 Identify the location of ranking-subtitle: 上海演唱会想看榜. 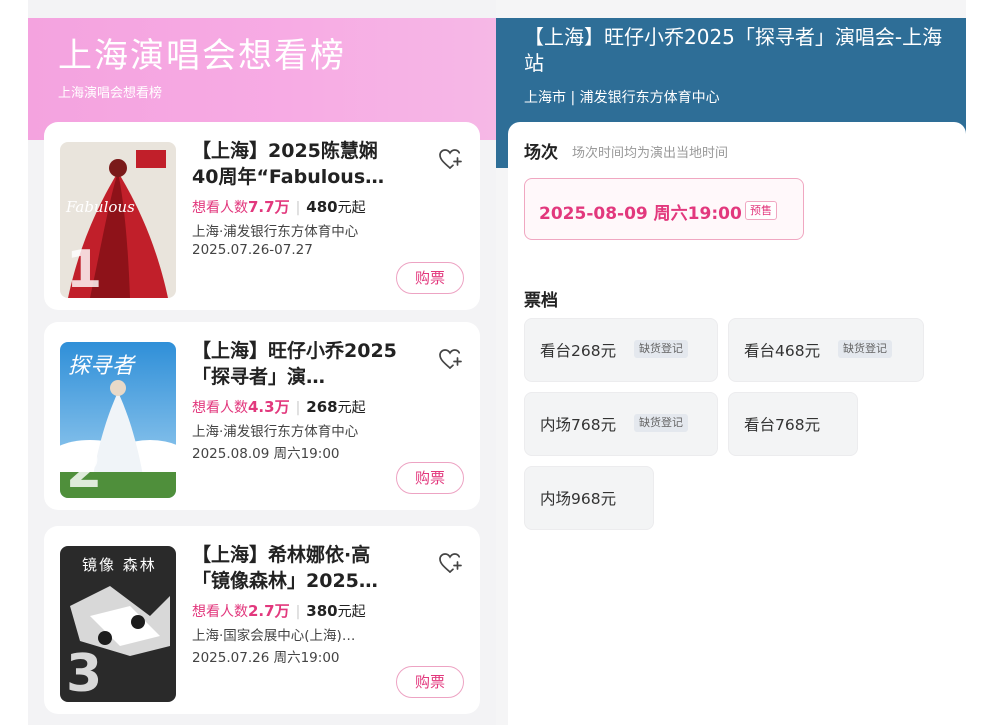
(110, 93).